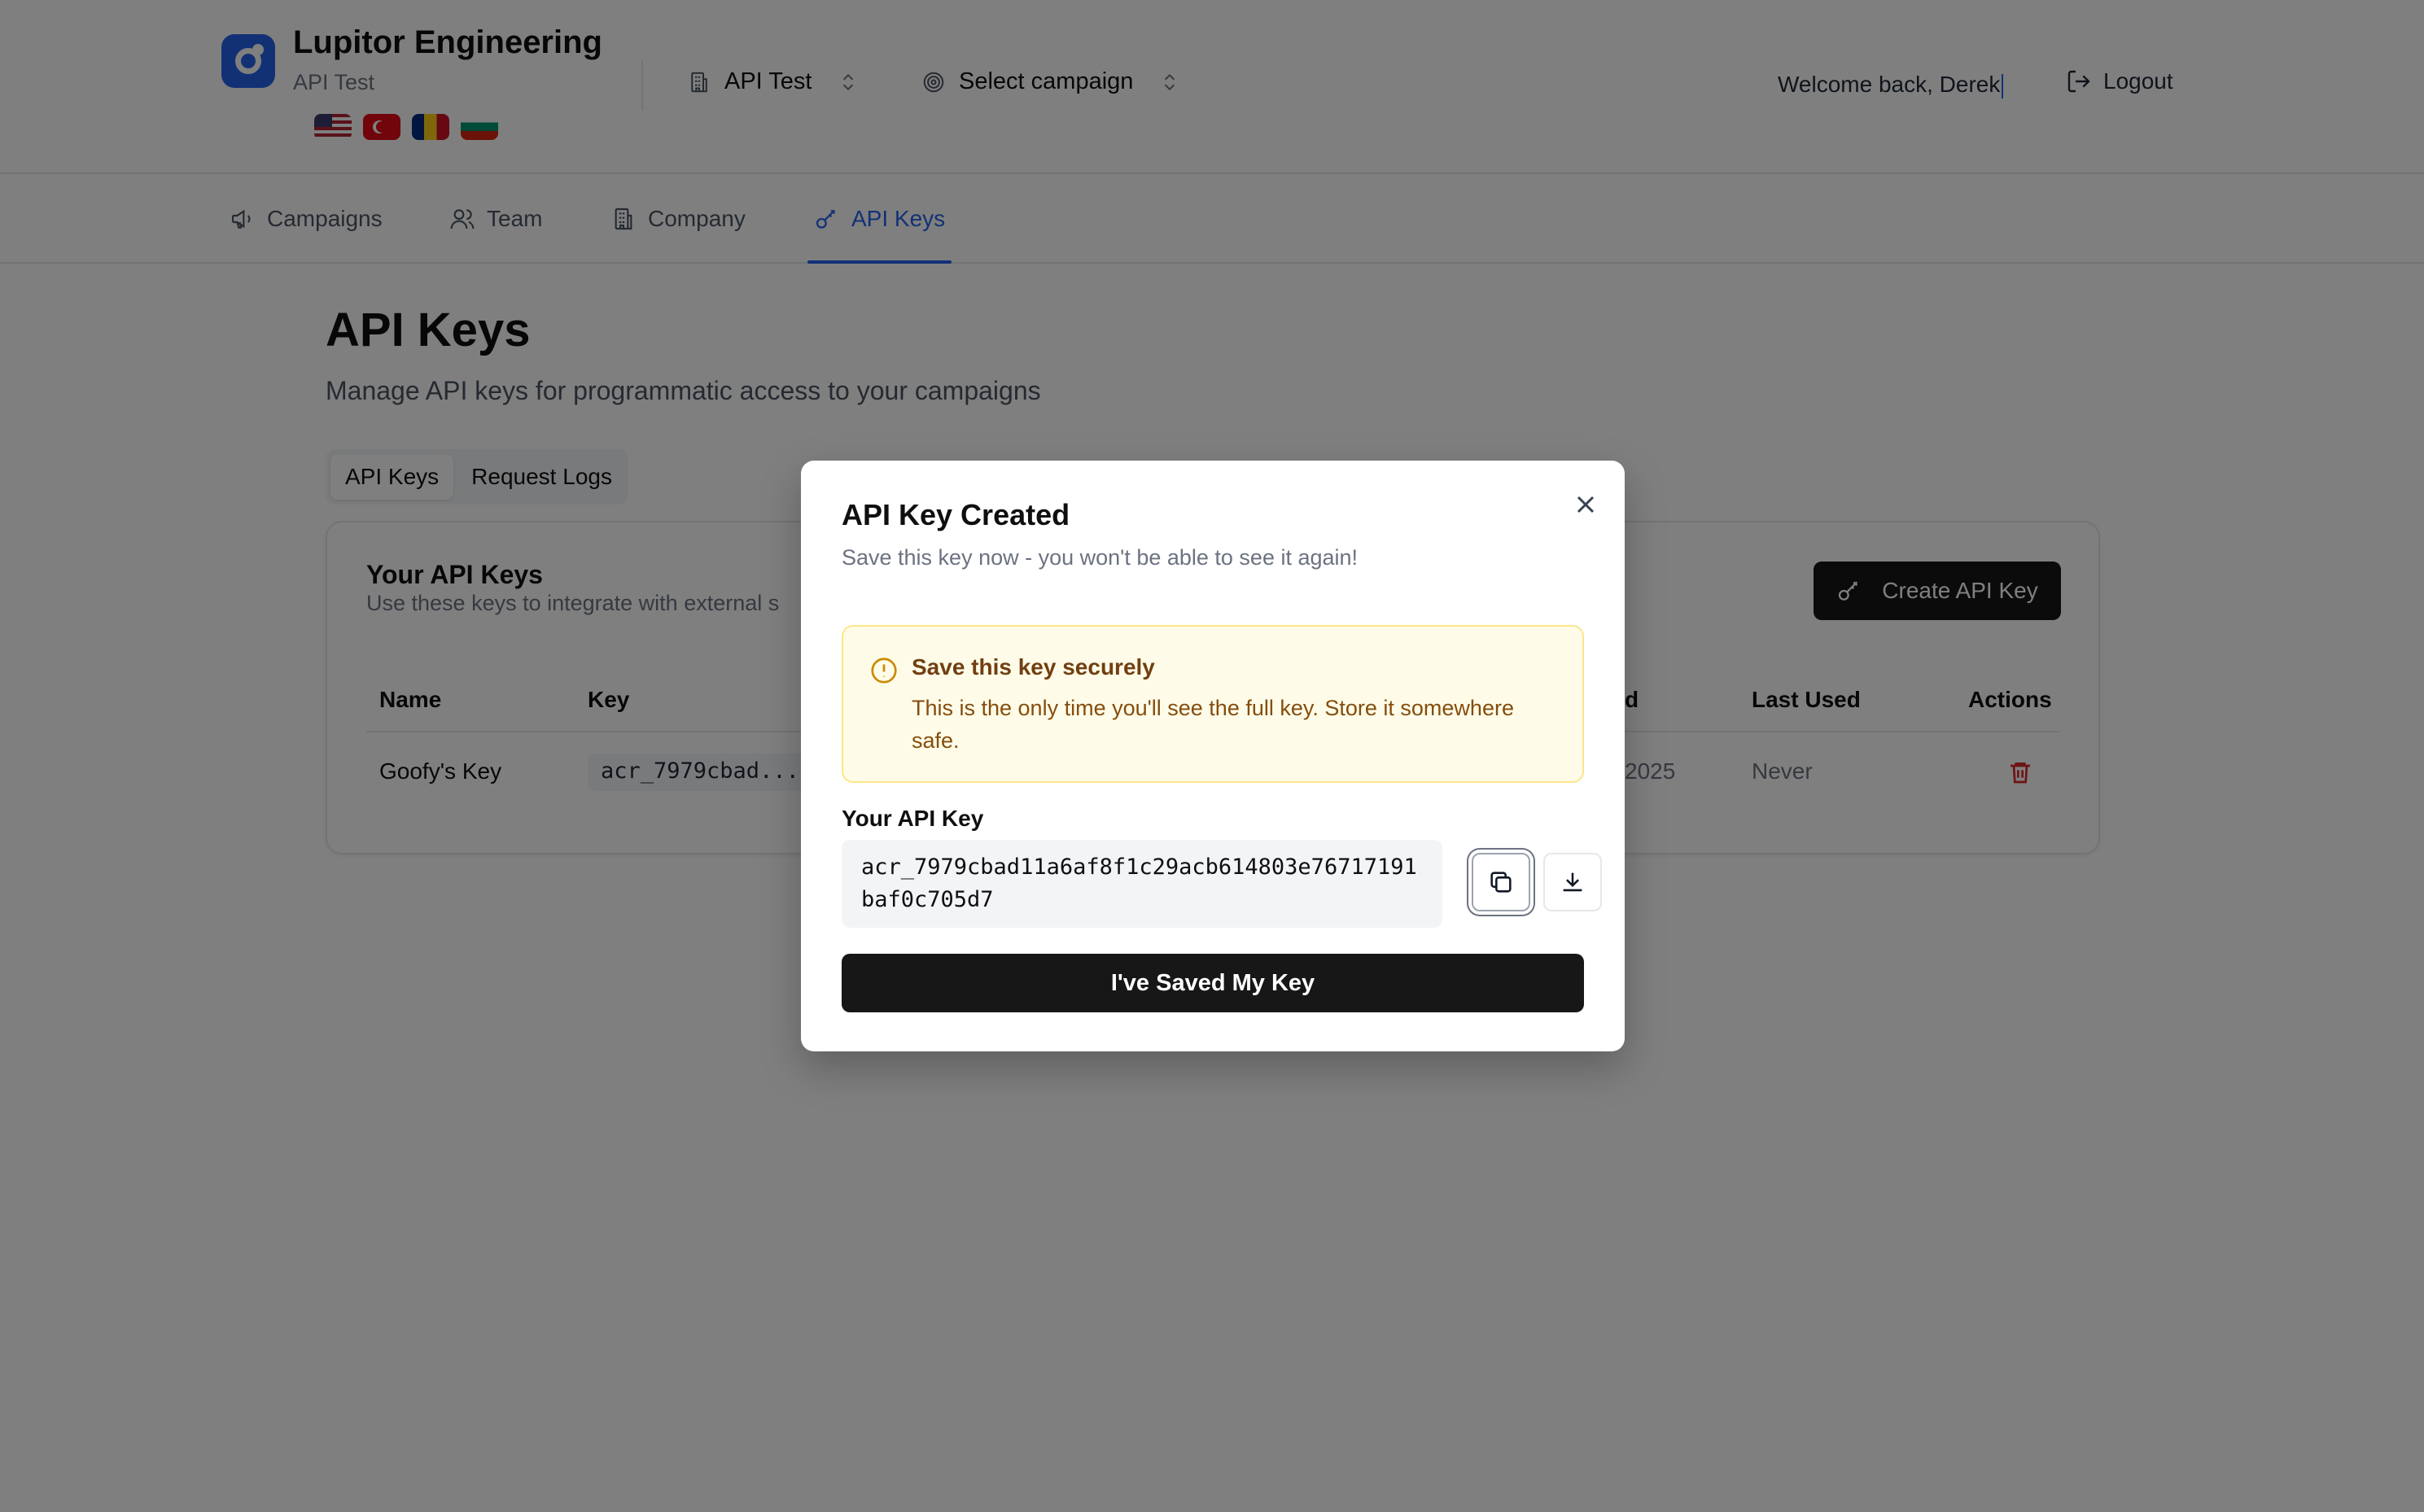 This screenshot has height=1512, width=2424. Describe the element at coordinates (1033, 667) in the screenshot. I see `warning-title: Save this key securely` at that location.